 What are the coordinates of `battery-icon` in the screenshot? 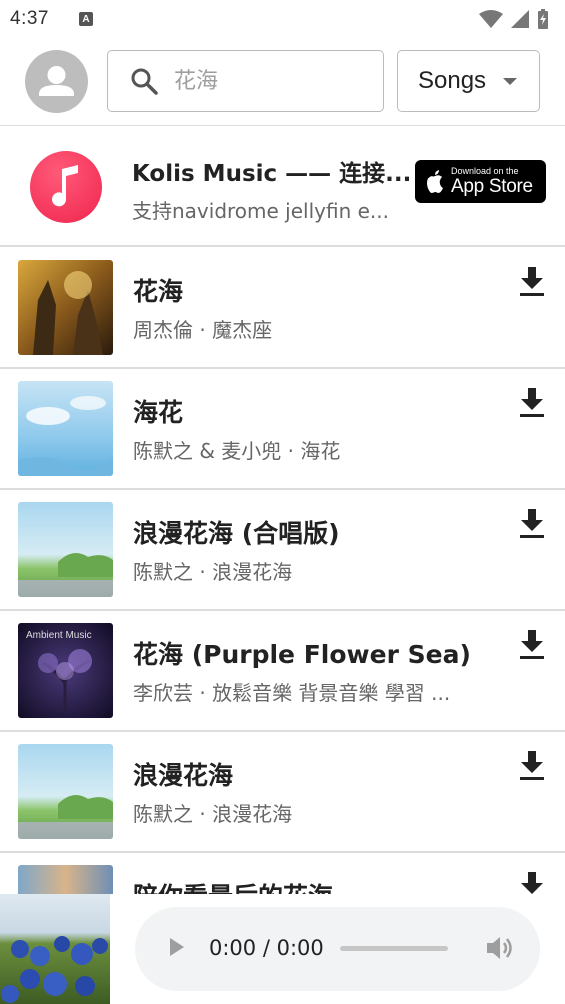 It's located at (543, 19).